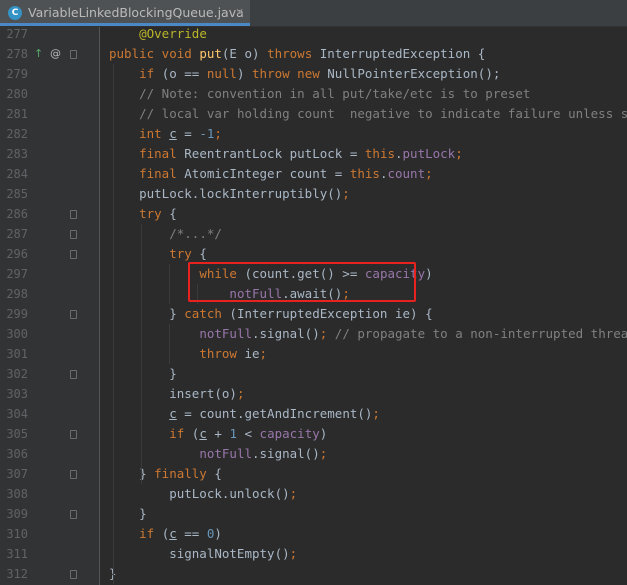  Describe the element at coordinates (17, 354) in the screenshot. I see `line-number: 301` at that location.